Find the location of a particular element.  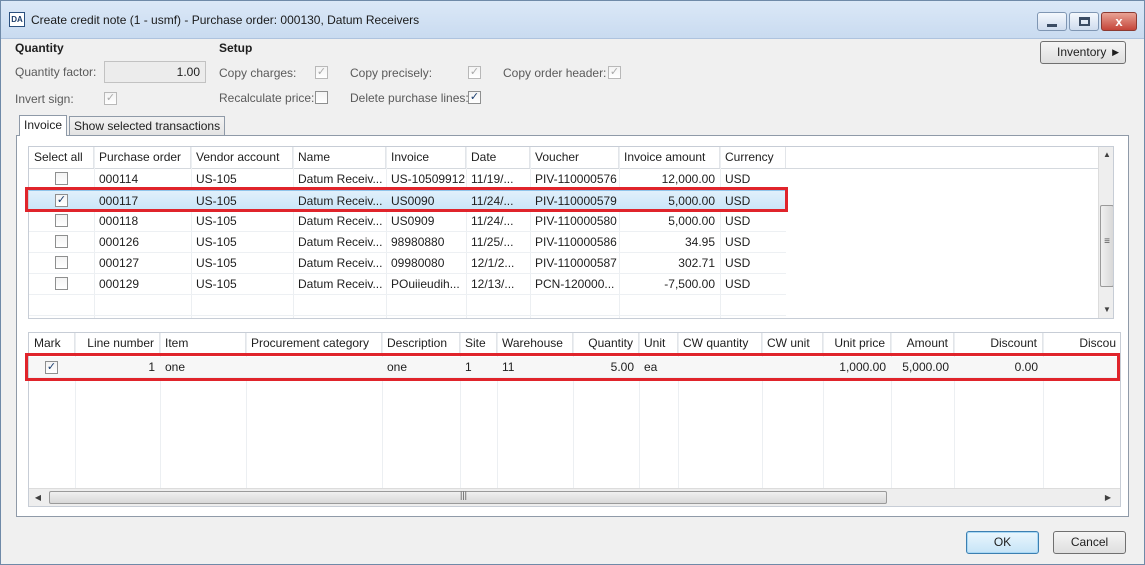

recalculate-price-checkbox is located at coordinates (321, 97).